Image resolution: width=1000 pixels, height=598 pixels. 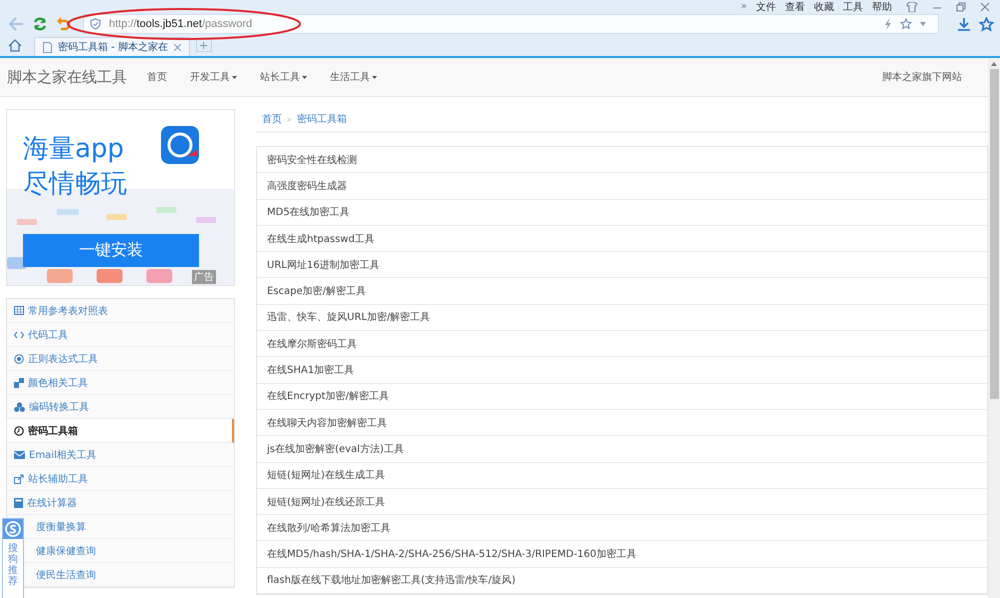 I want to click on browser-tab: 密码工具箱 - 脚本之家在, so click(x=112, y=46).